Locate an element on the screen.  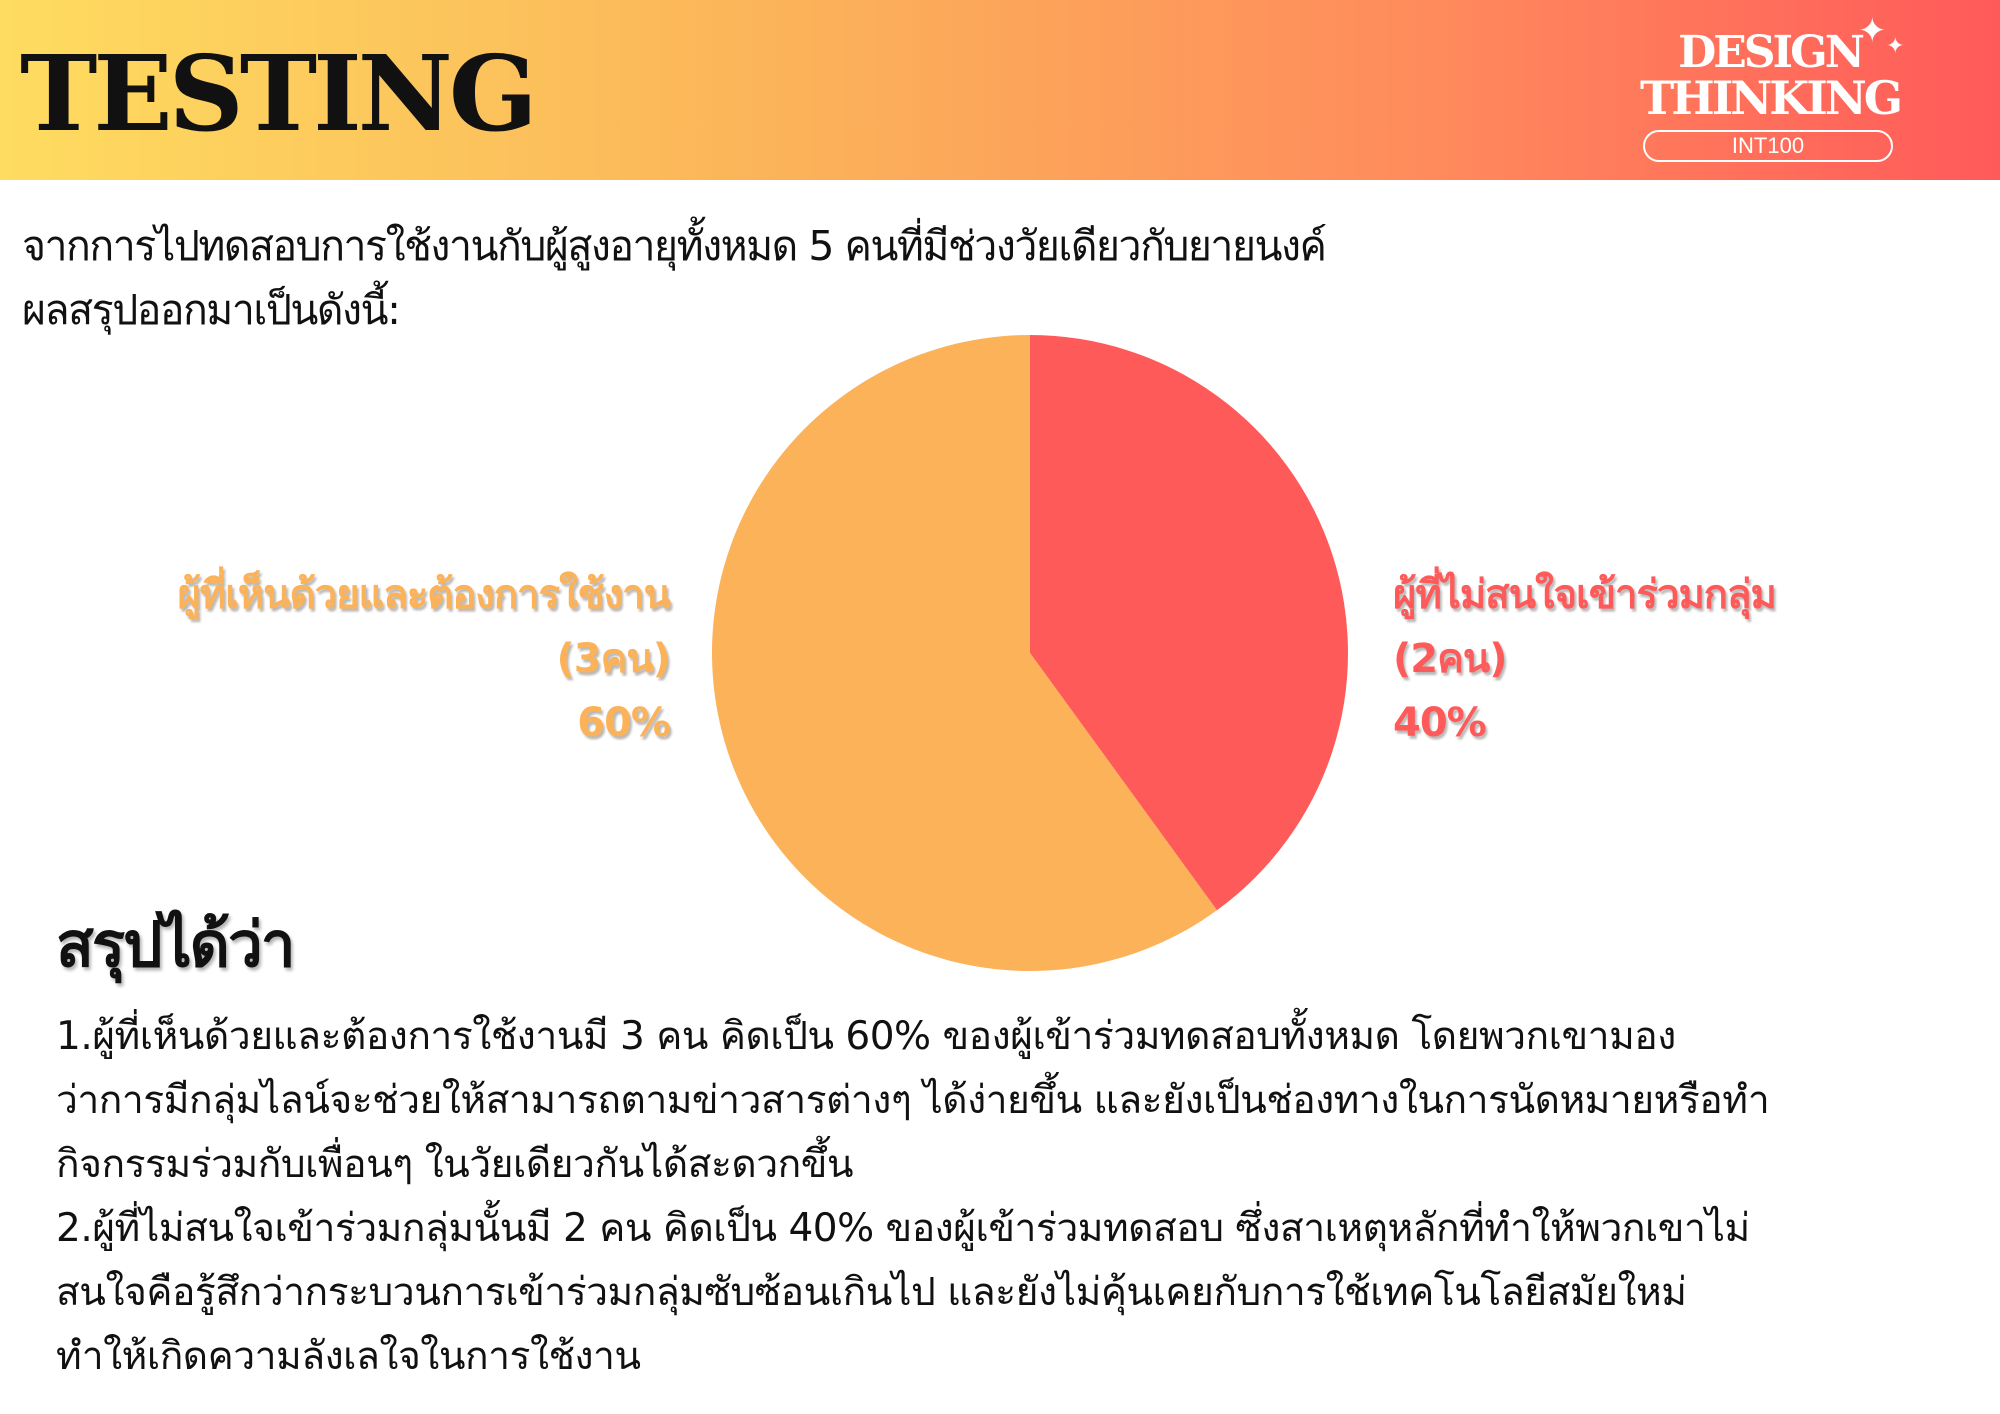
slice-label-agree-name: ผู้ที่เห็นด้วยและต้องการใช้งาน is located at coordinates (424, 595).